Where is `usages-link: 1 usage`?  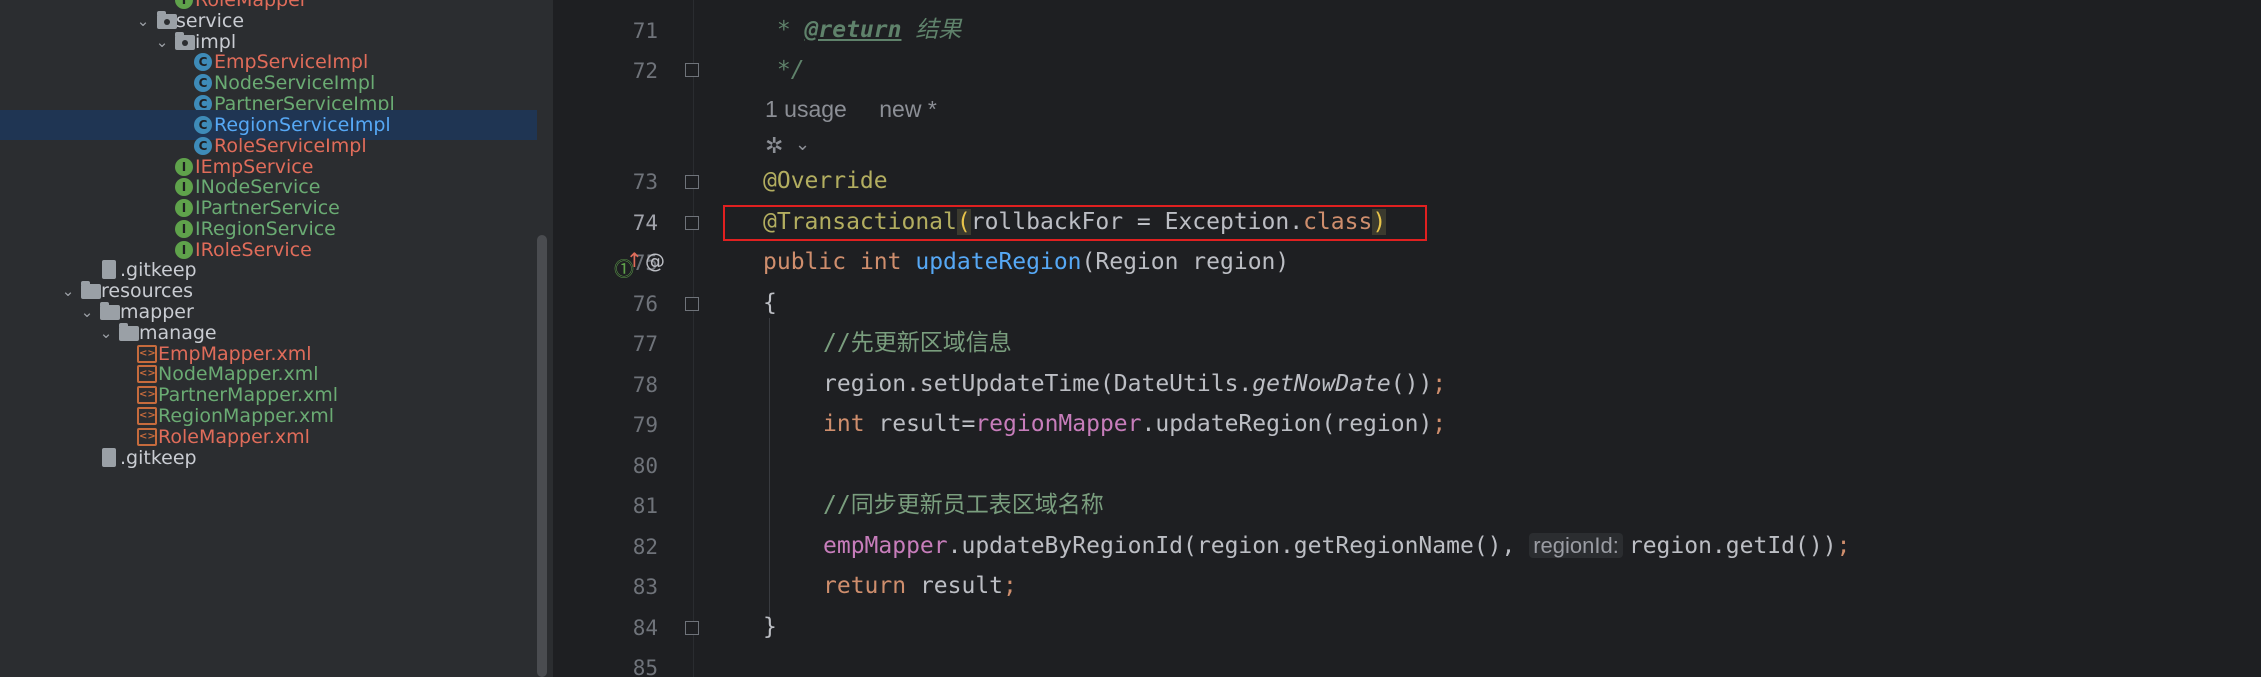
usages-link: 1 usage is located at coordinates (806, 109).